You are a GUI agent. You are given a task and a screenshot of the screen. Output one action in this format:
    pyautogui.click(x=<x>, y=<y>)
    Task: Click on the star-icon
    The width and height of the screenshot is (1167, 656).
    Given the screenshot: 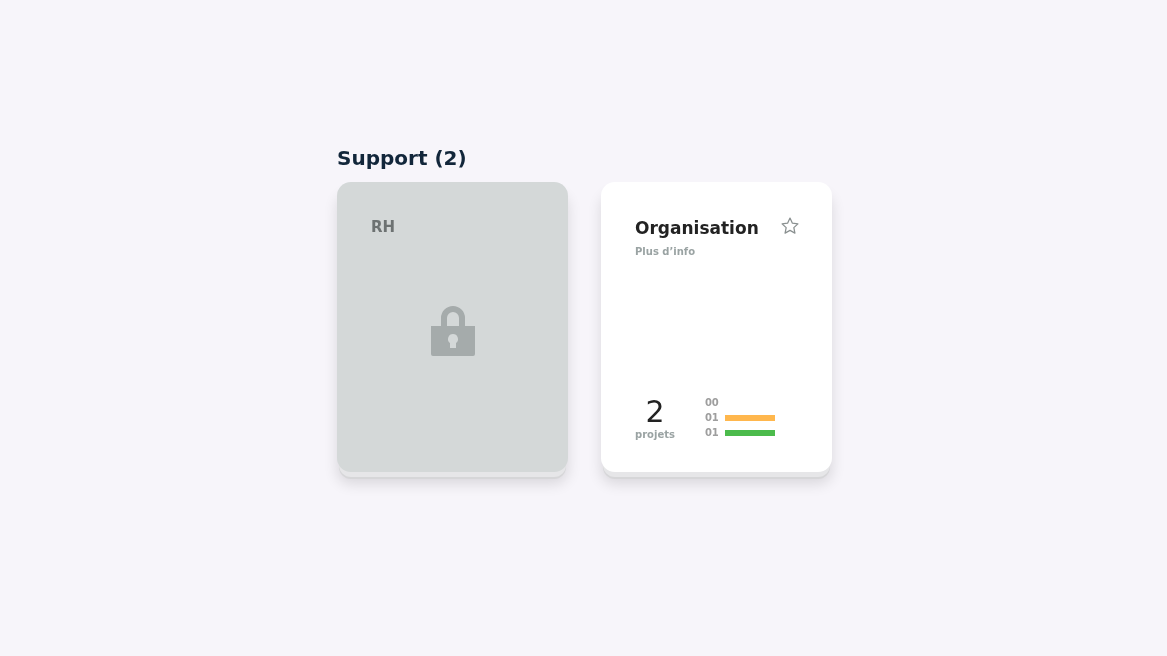 What is the action you would take?
    pyautogui.click(x=790, y=226)
    